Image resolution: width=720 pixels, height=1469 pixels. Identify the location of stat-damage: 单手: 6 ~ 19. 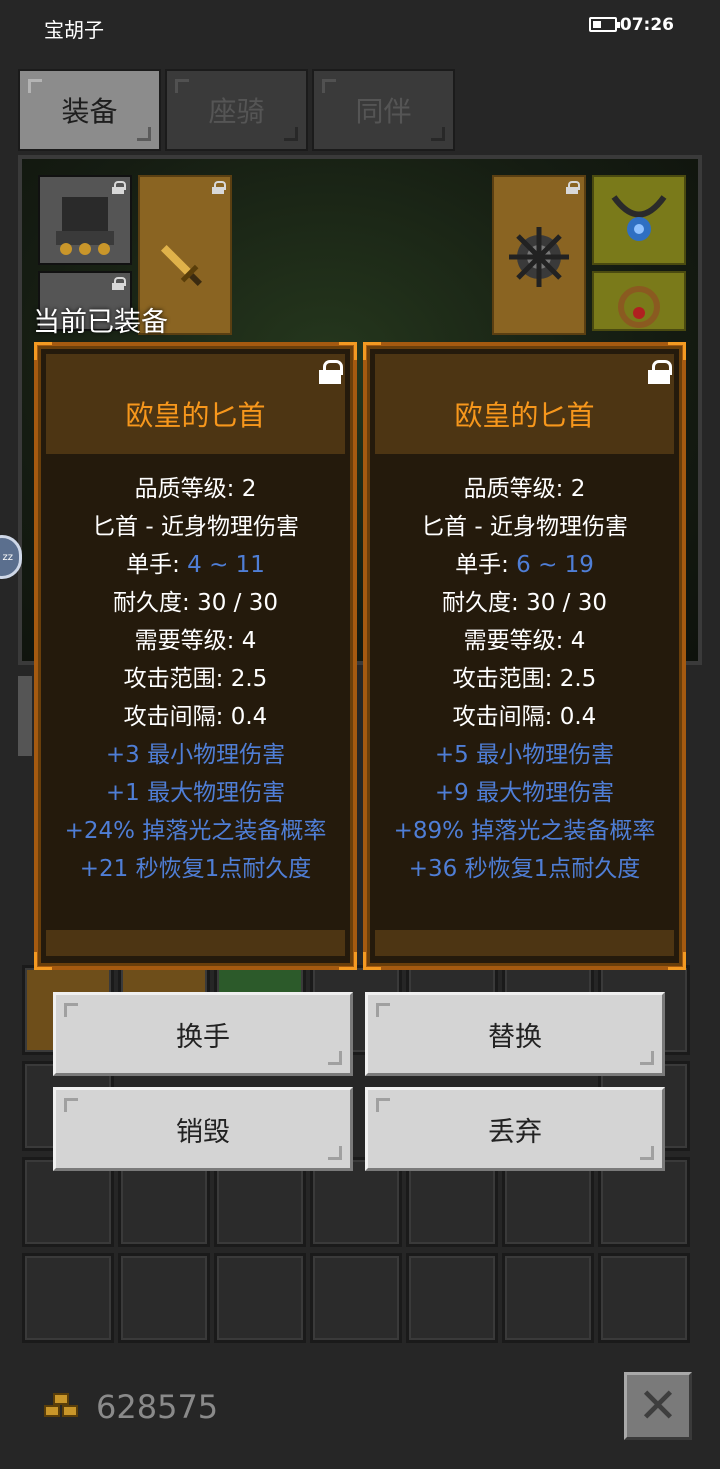
(524, 565).